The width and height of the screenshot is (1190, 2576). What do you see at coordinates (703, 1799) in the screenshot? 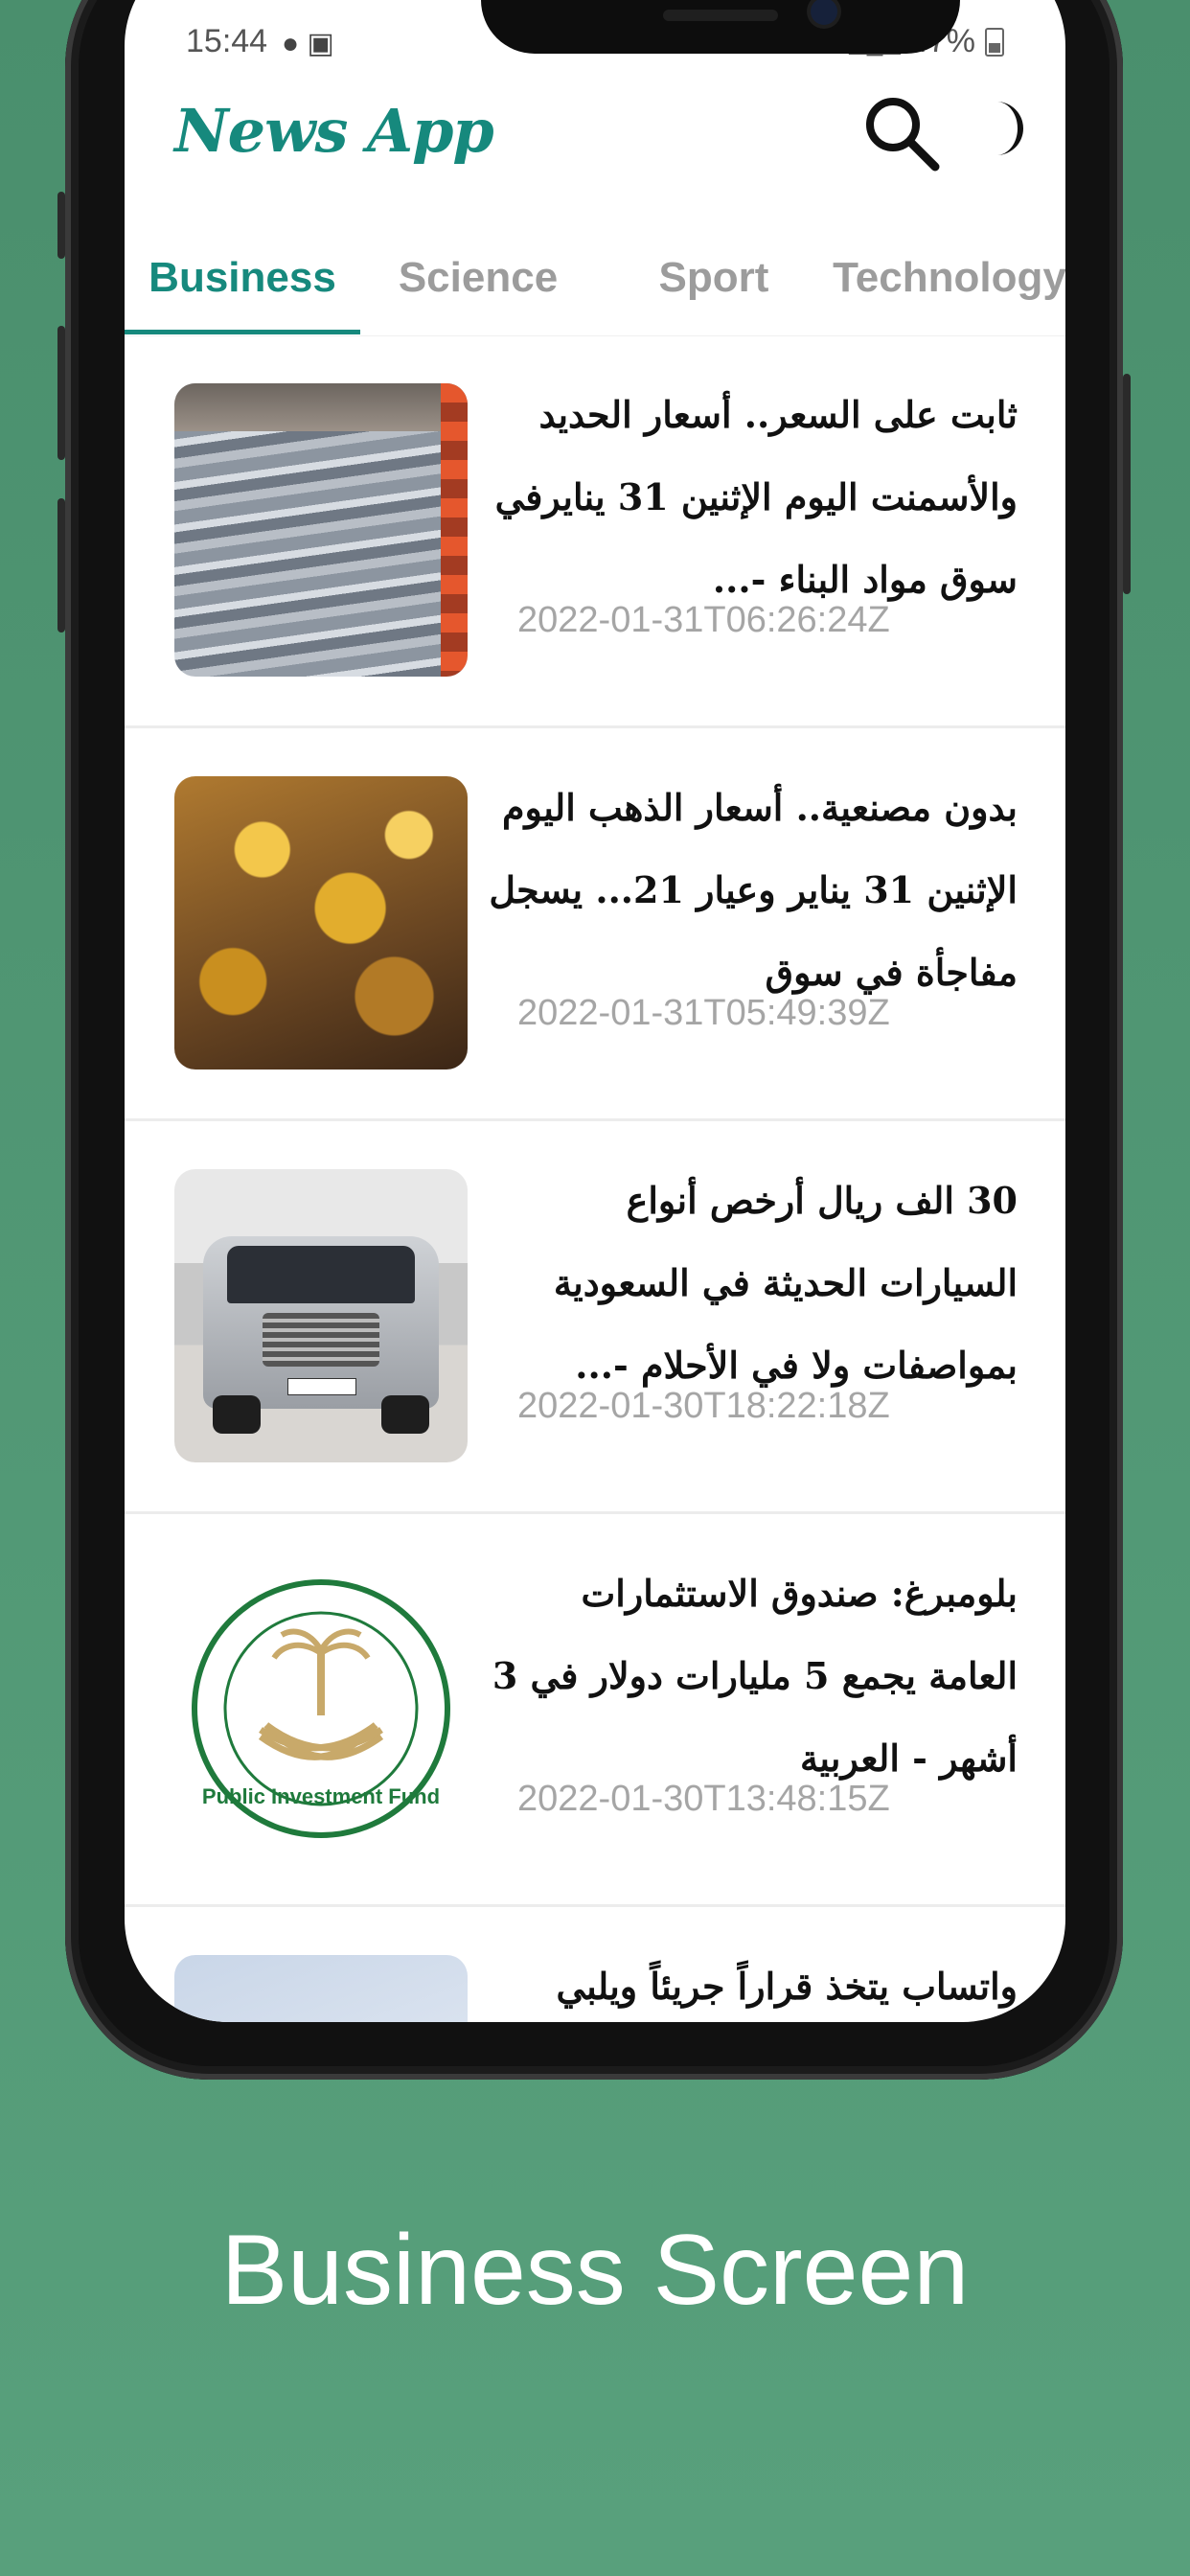
I see `news-date: 2022-01-30T13:48:15Z` at bounding box center [703, 1799].